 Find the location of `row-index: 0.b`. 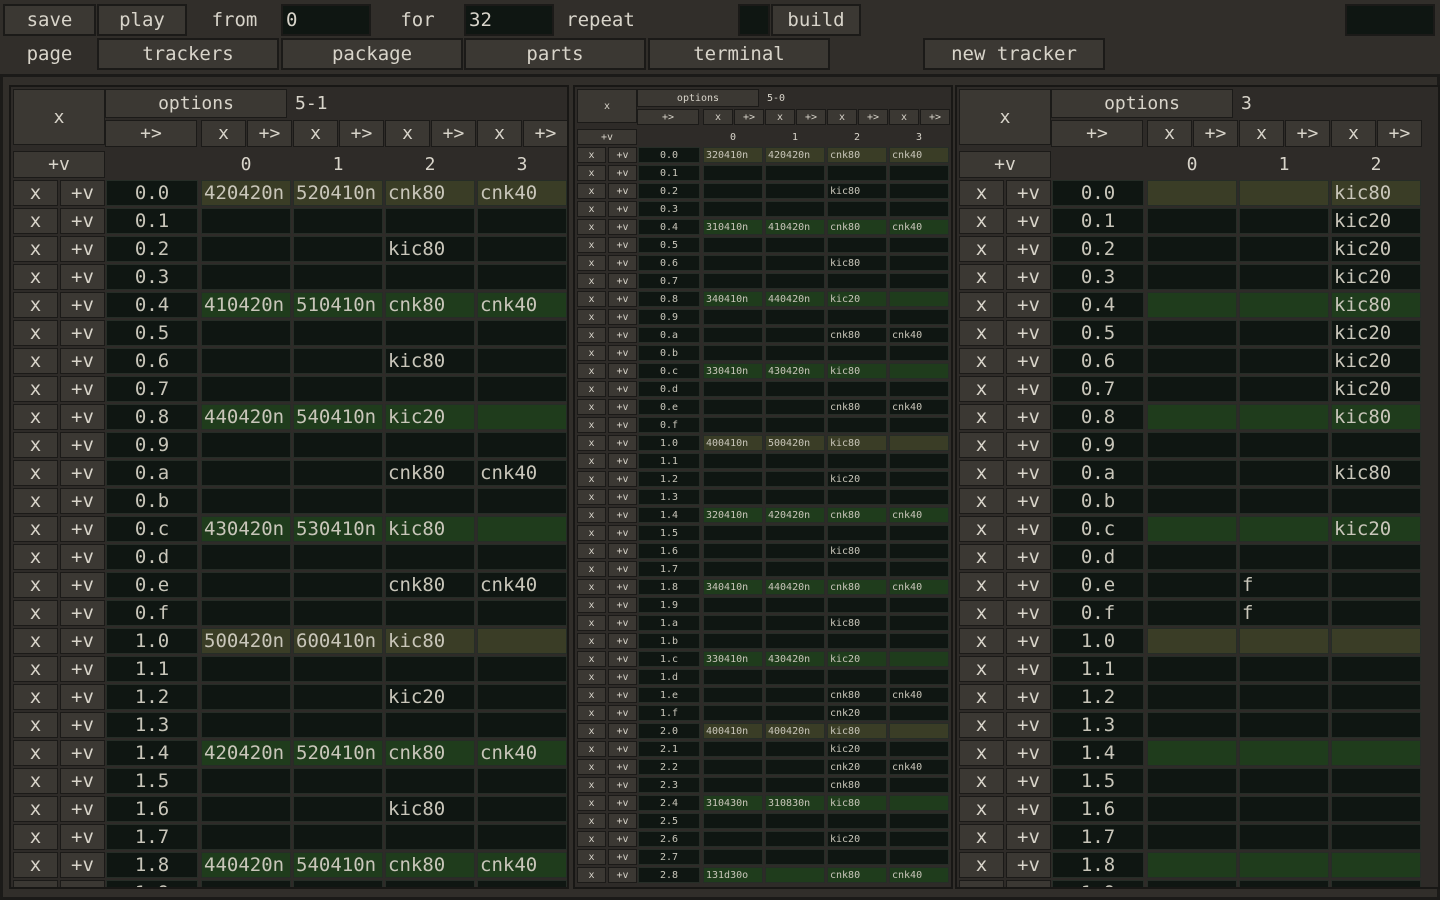

row-index: 0.b is located at coordinates (152, 501).